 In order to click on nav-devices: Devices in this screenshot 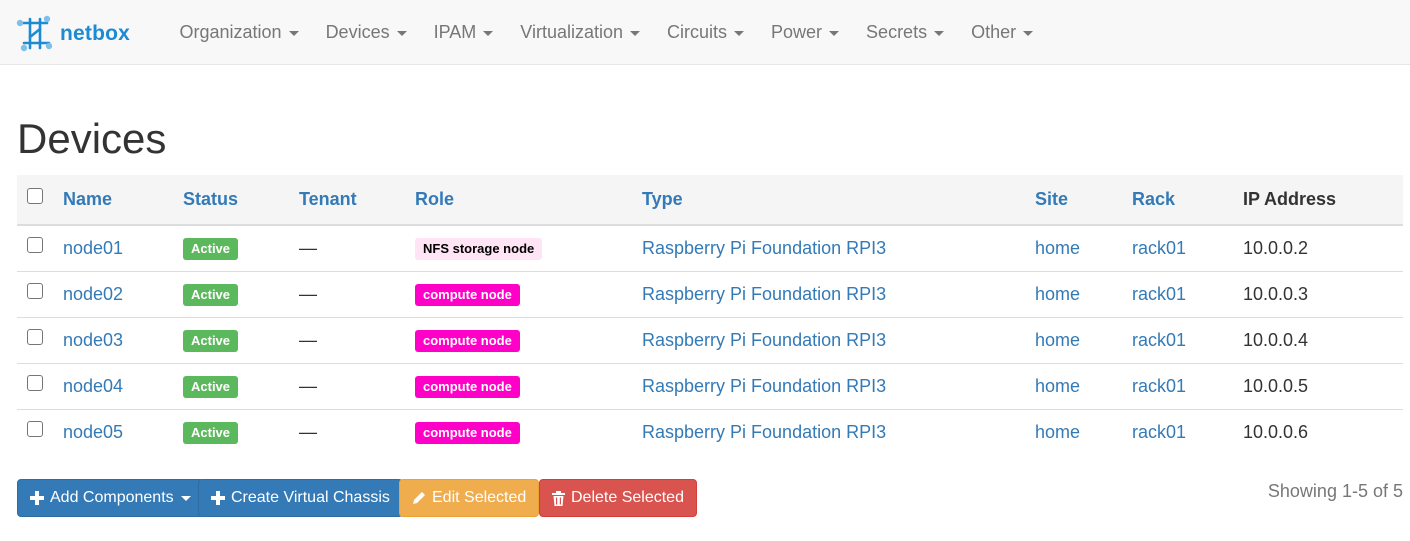, I will do `click(366, 32)`.